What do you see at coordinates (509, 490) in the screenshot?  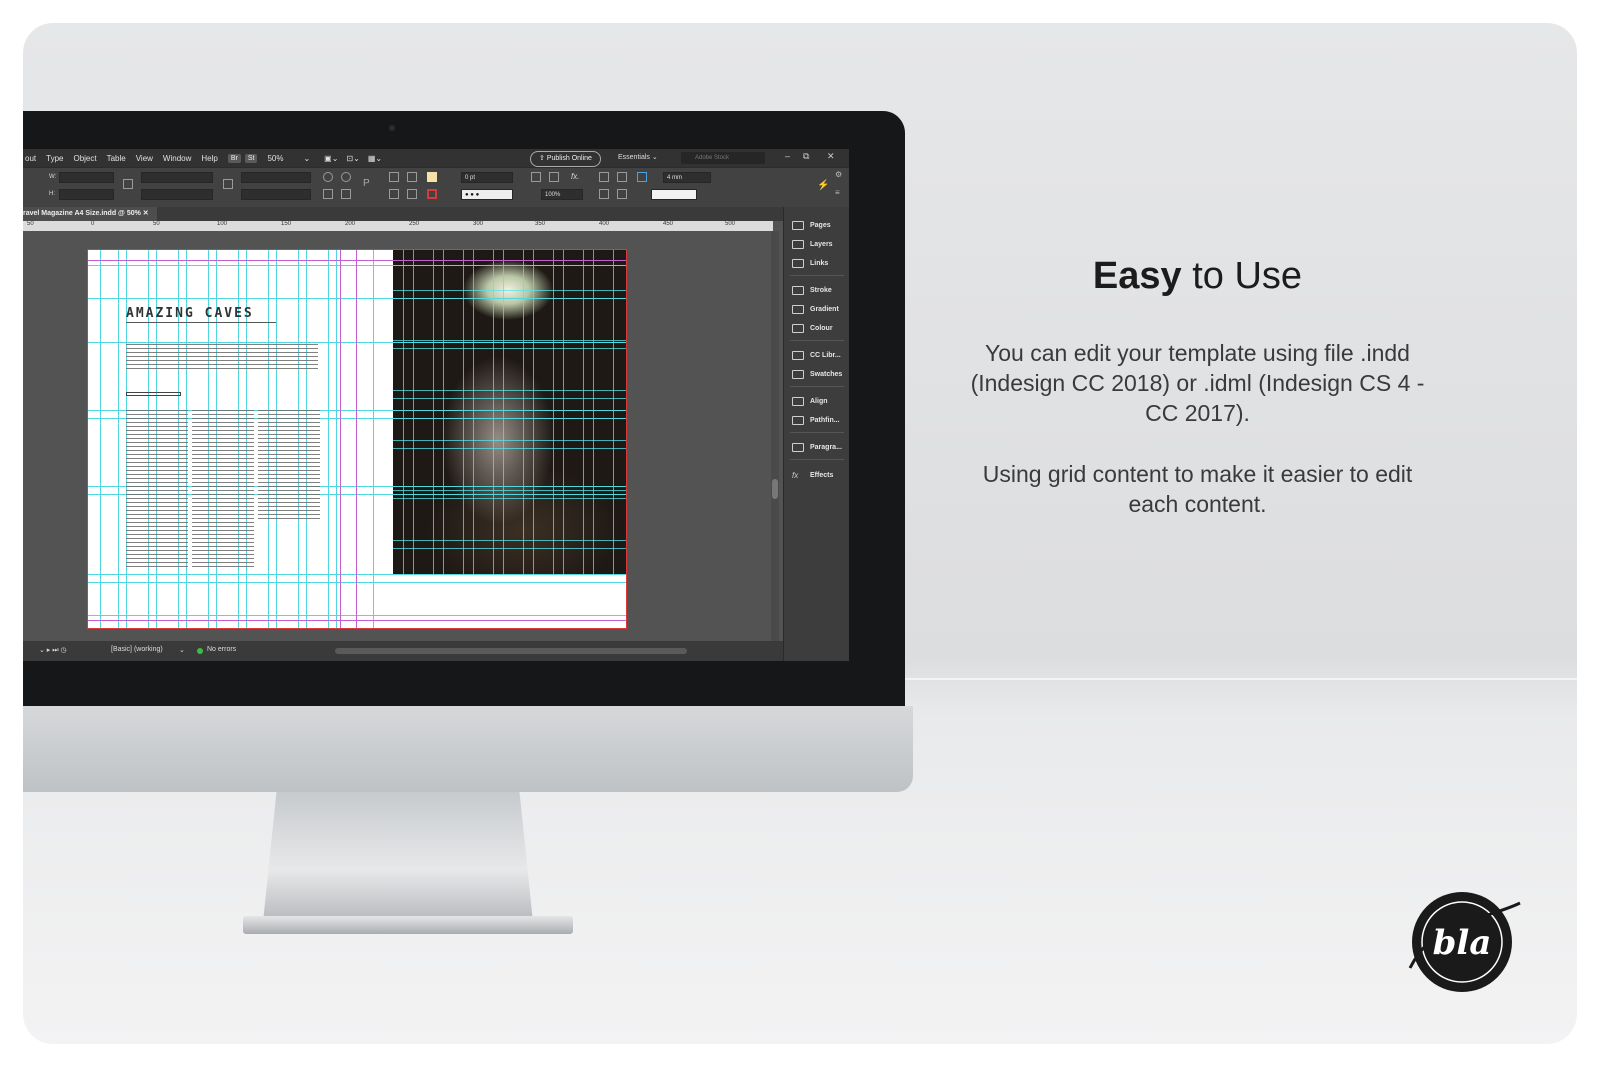 I see `photo-guide` at bounding box center [509, 490].